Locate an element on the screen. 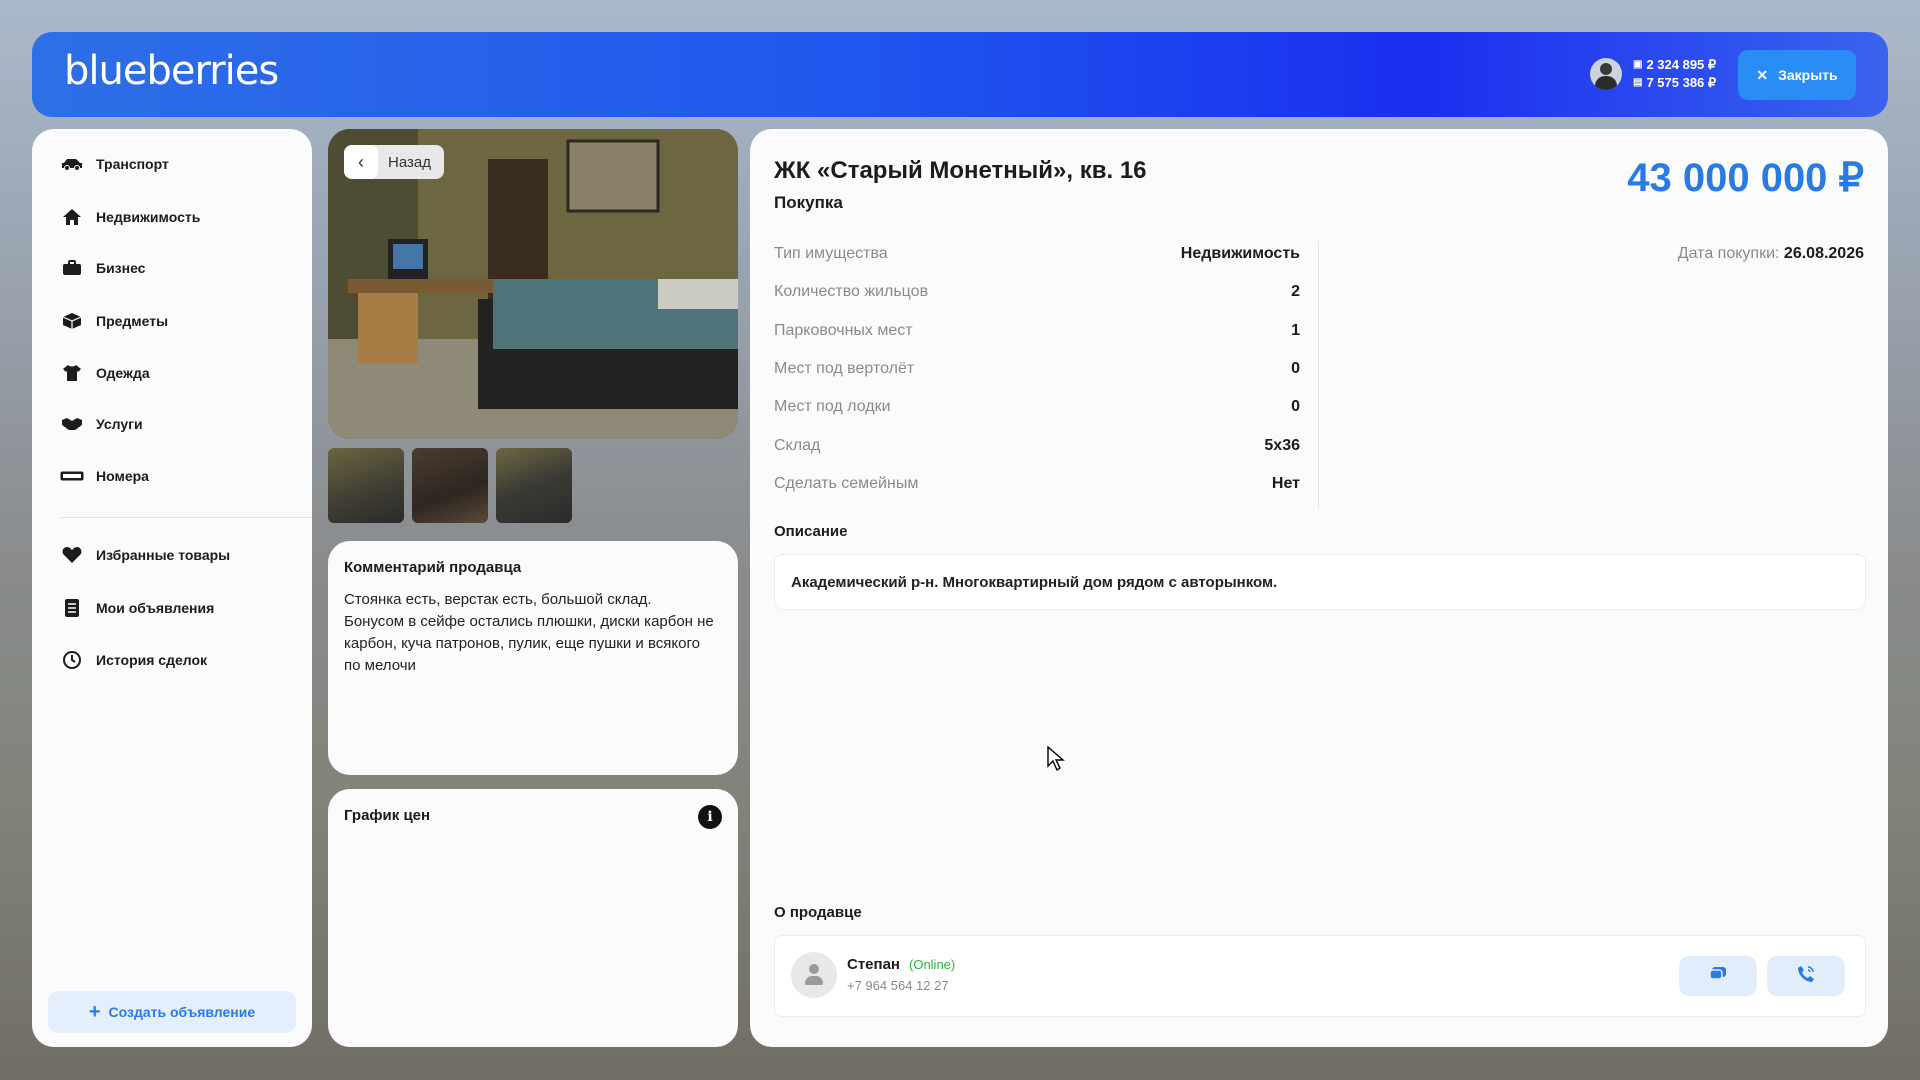 The width and height of the screenshot is (1920, 1080). listing-title: ЖК «Старый Монетный», кв. 16 is located at coordinates (960, 170).